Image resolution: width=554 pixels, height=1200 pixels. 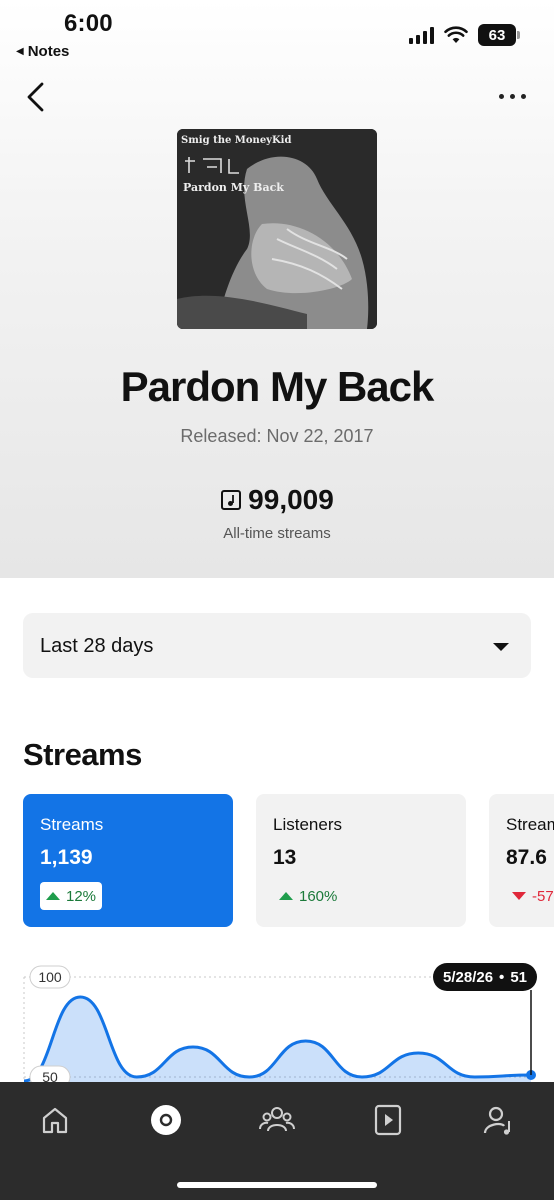 I want to click on audience-icon, so click(x=277, y=1119).